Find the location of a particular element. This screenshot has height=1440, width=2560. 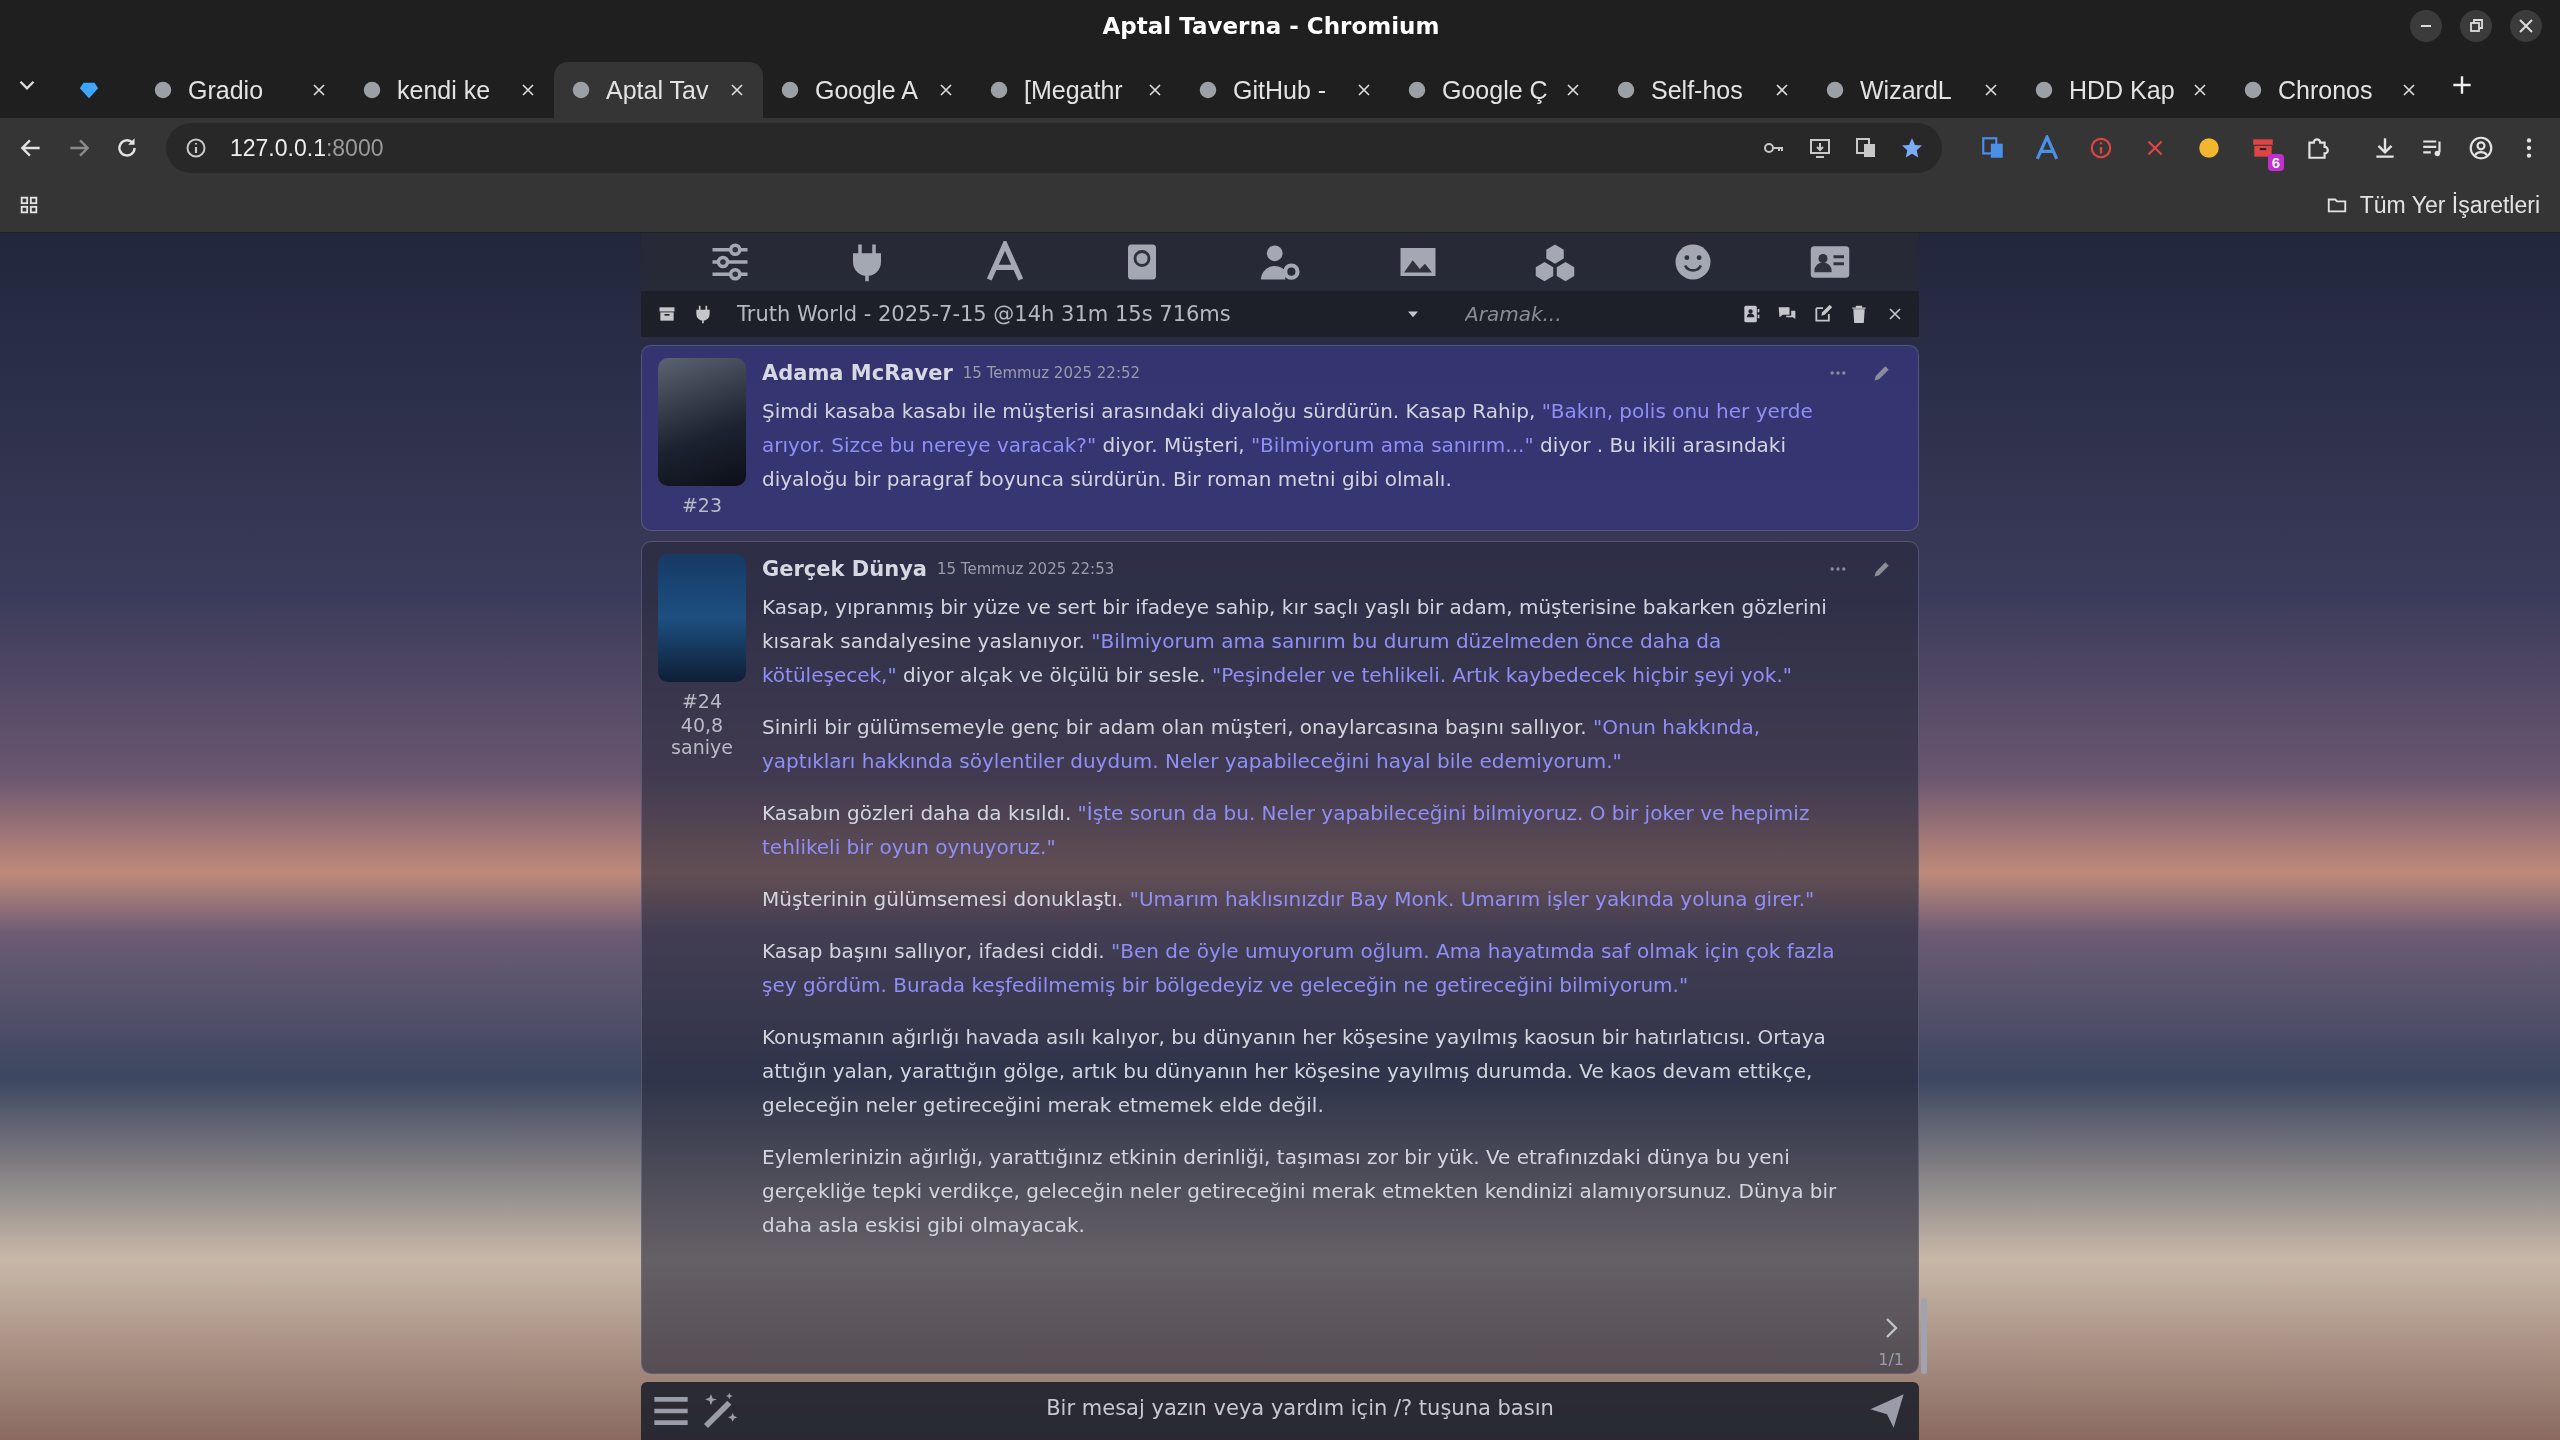

window-title: Aptal Taverna - Chromium is located at coordinates (1271, 26).